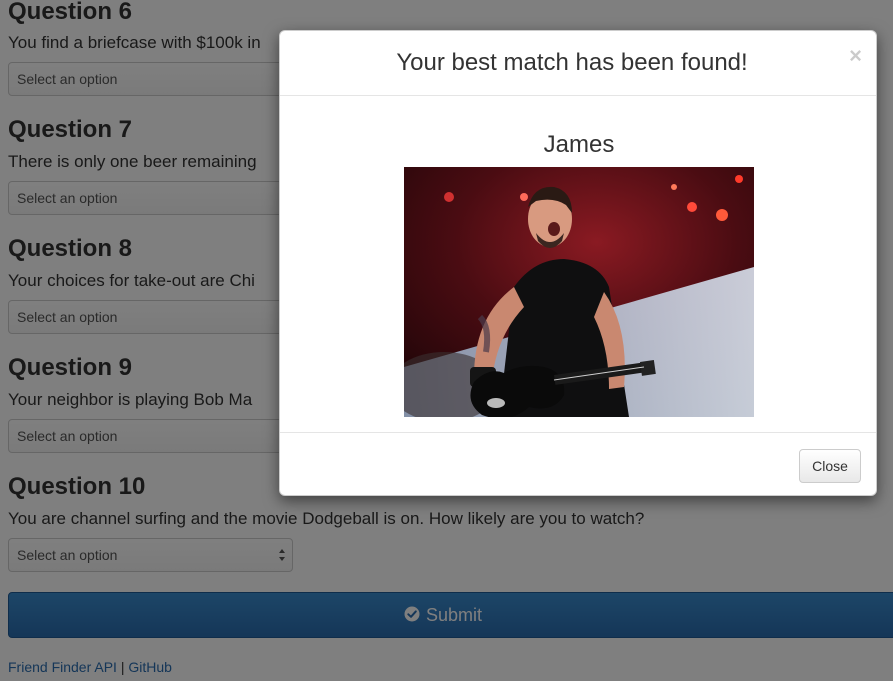  I want to click on match-photo-illustration, so click(579, 292).